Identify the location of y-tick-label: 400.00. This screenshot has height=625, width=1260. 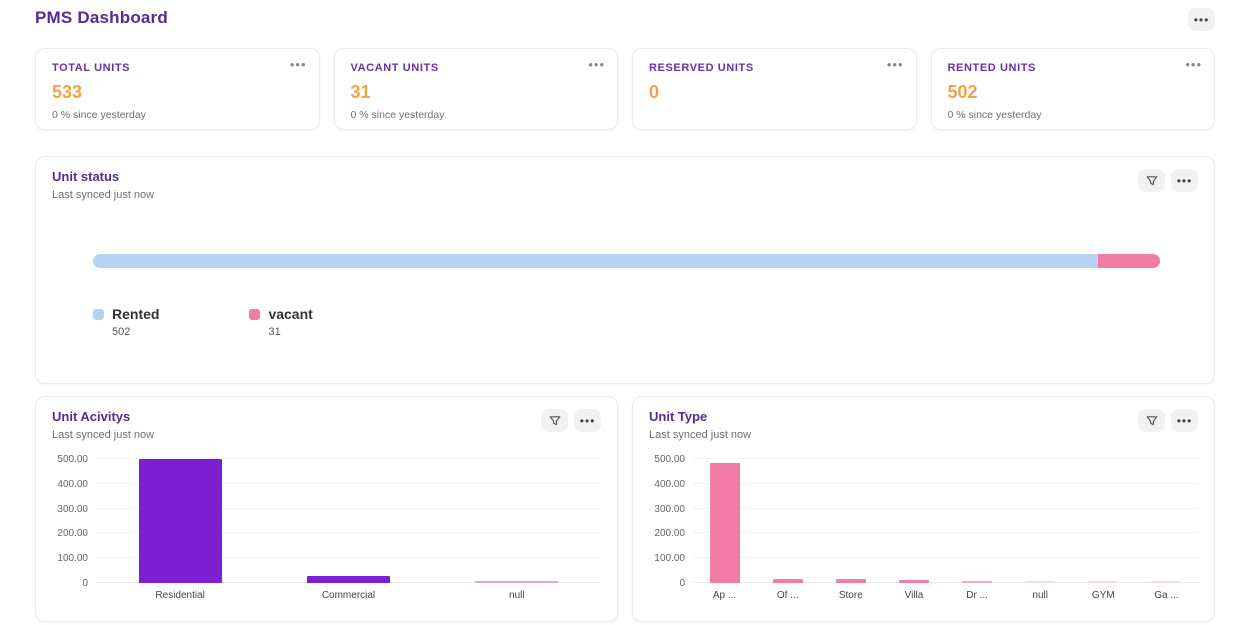
(669, 484).